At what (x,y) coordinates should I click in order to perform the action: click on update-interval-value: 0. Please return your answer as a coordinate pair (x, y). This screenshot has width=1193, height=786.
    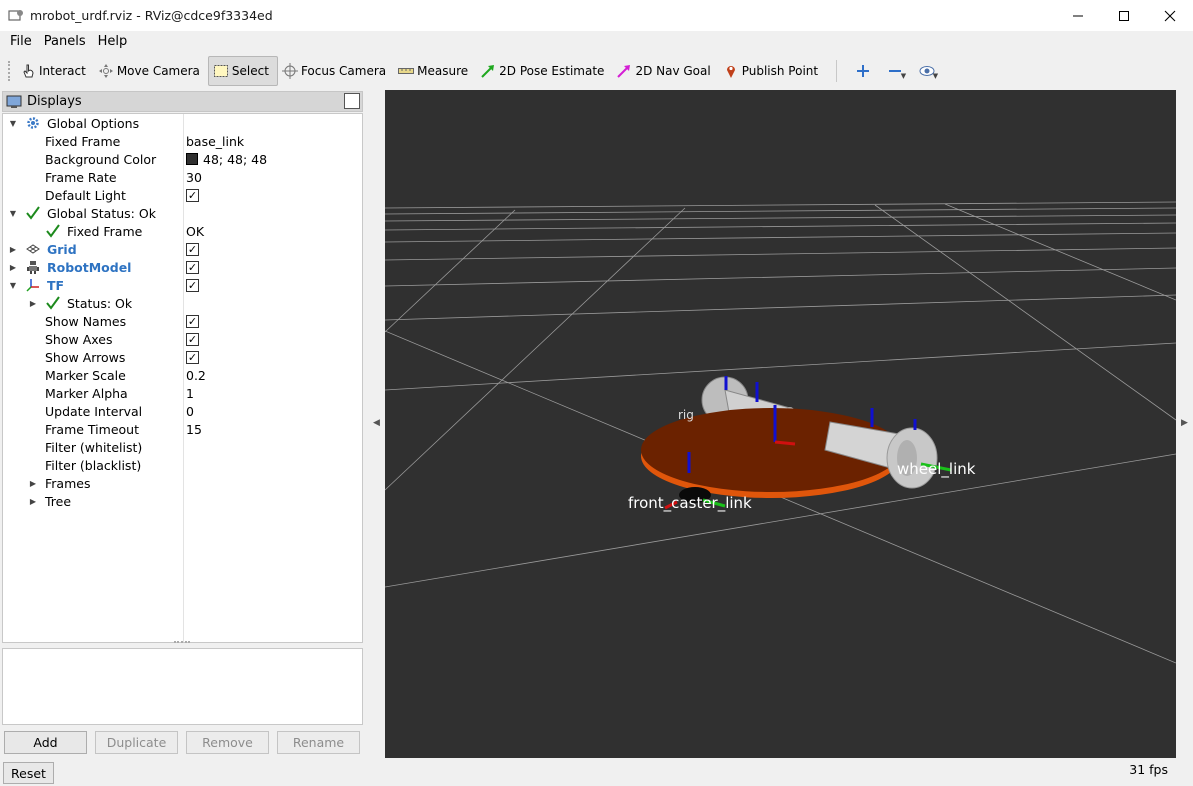
    Looking at the image, I should click on (190, 411).